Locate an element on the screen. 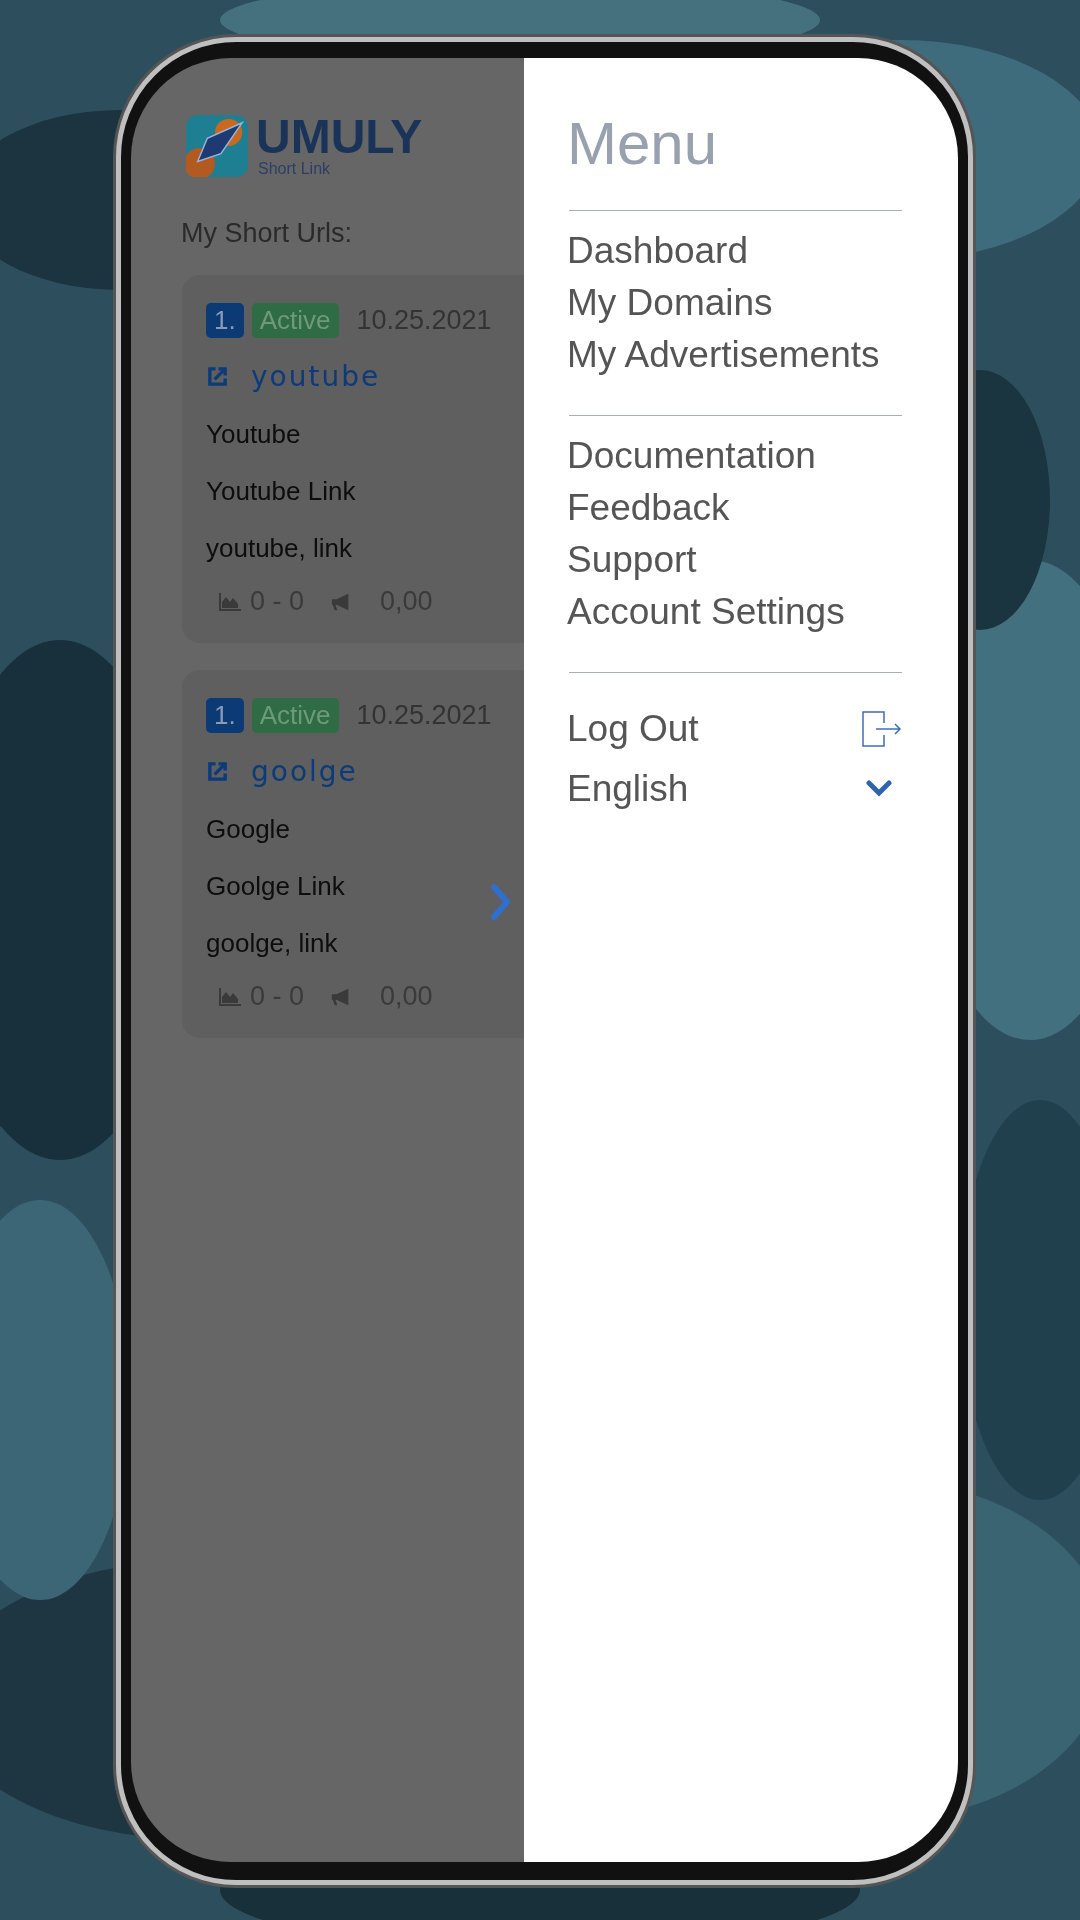 Image resolution: width=1080 pixels, height=1920 pixels. menu-item: Dashboard is located at coordinates (734, 251).